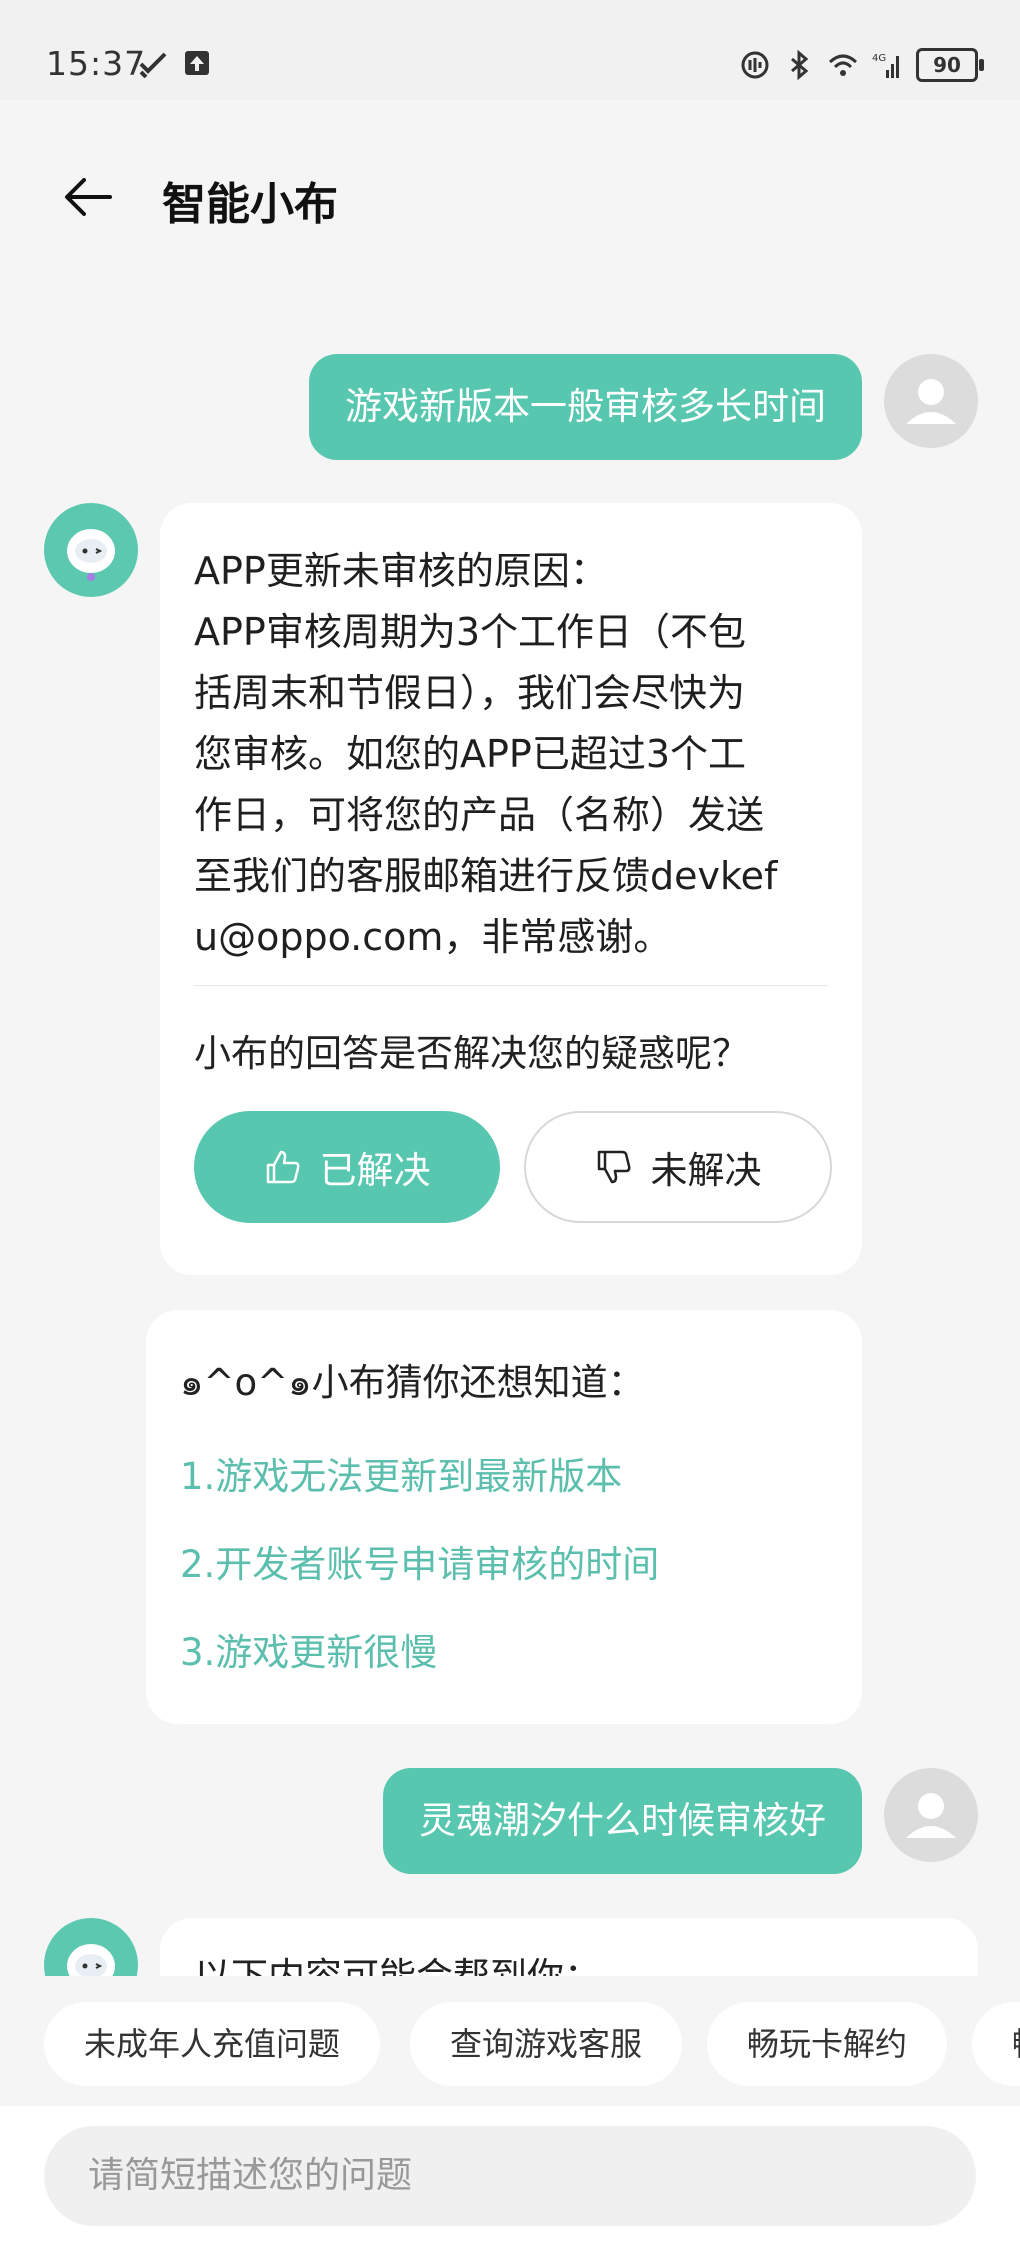  Describe the element at coordinates (950, 65) in the screenshot. I see `battery-indicator: 90` at that location.